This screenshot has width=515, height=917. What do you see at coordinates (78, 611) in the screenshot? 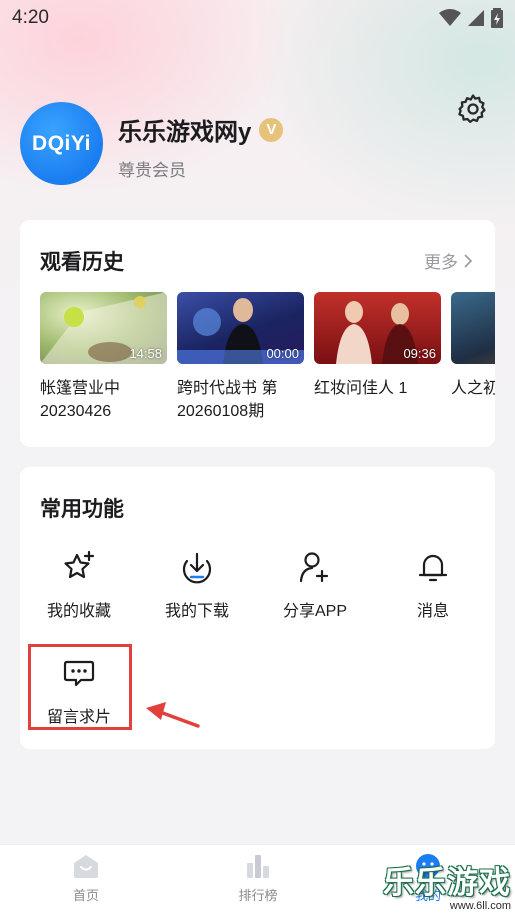
I see `function-label: 我的收藏` at bounding box center [78, 611].